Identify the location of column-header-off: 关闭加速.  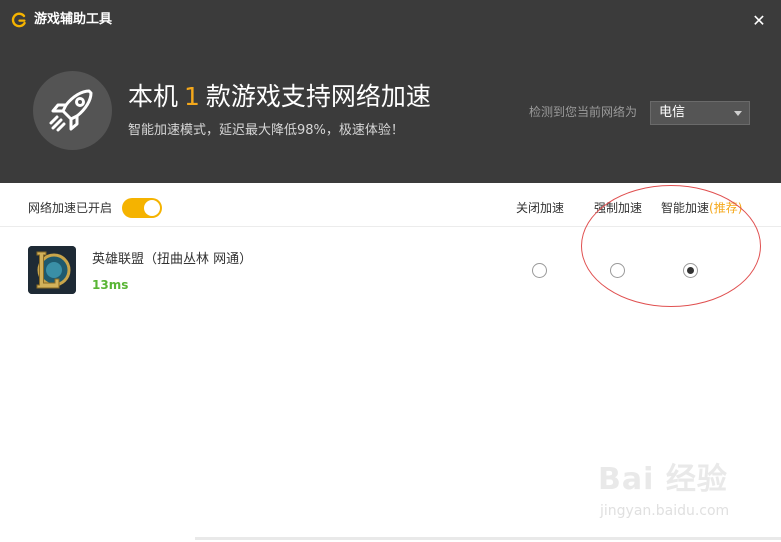
(540, 208).